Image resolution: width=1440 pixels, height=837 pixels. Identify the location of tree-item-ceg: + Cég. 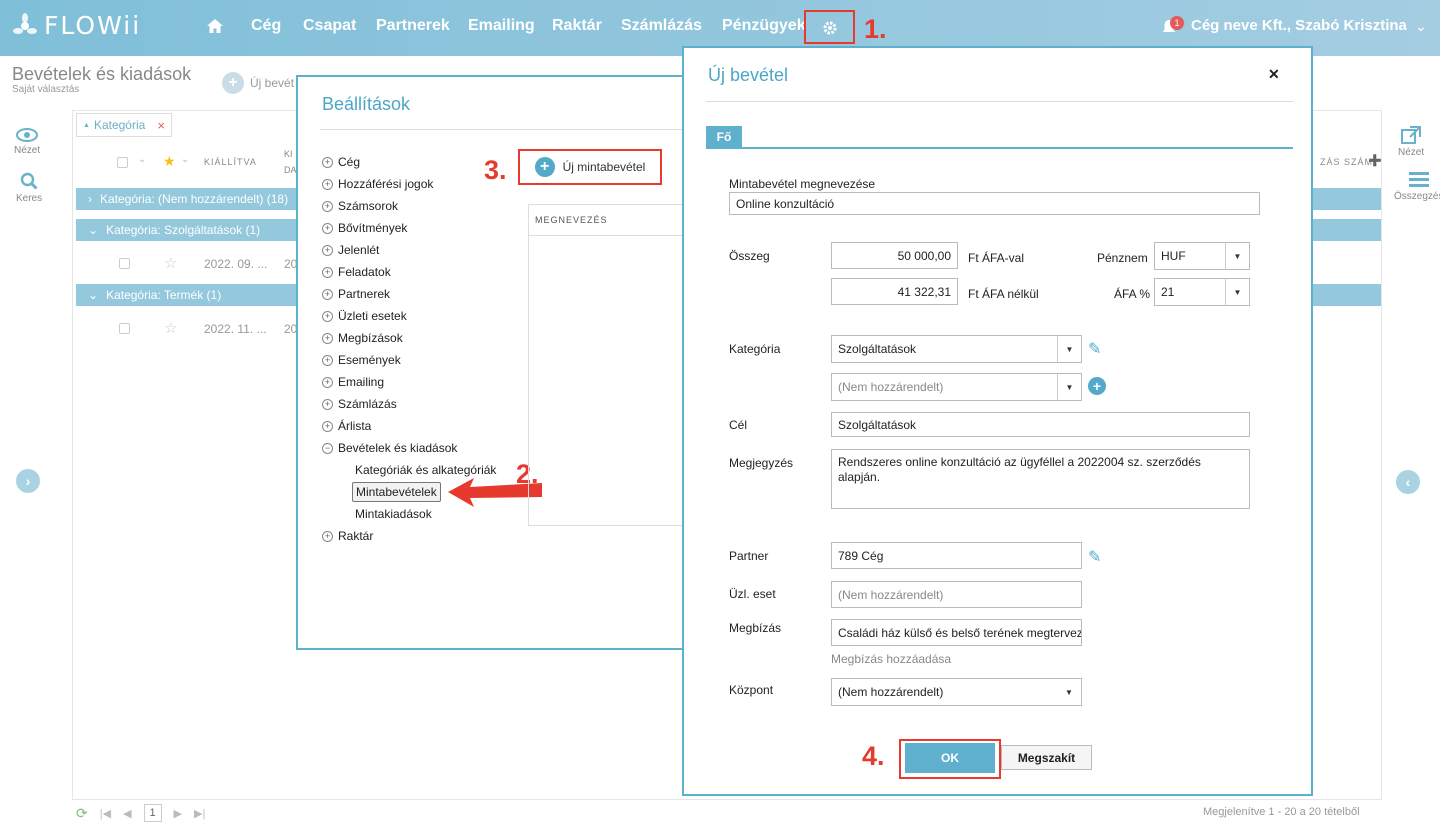
(341, 162).